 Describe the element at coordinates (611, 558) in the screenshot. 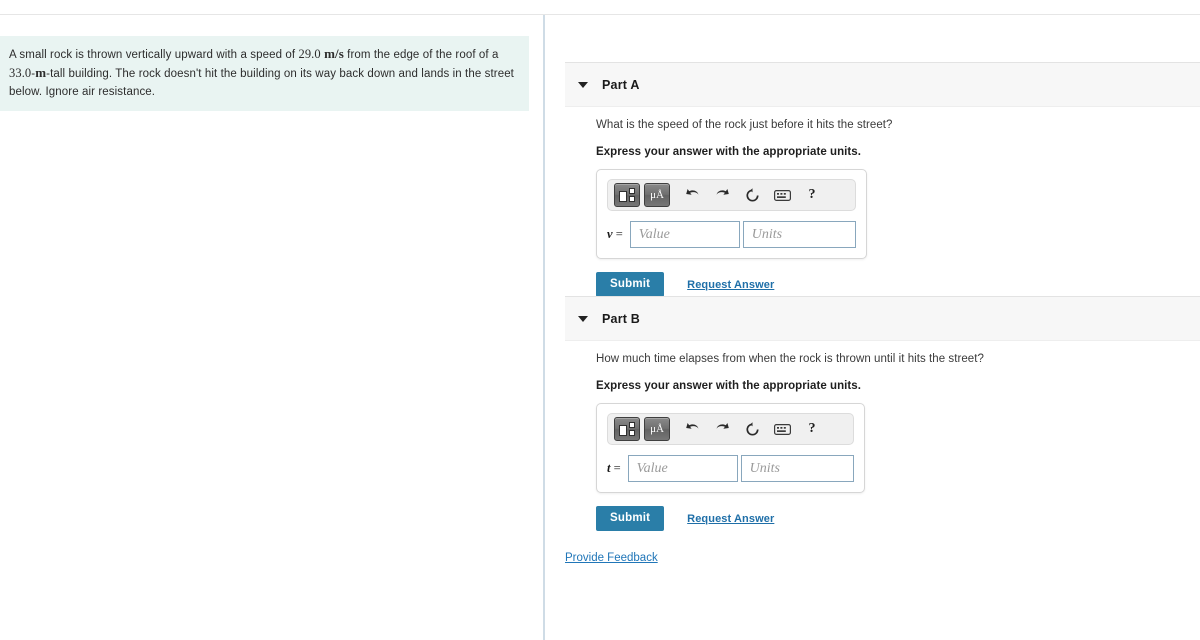

I see `provide-feedback-link: Provide Feedback` at that location.